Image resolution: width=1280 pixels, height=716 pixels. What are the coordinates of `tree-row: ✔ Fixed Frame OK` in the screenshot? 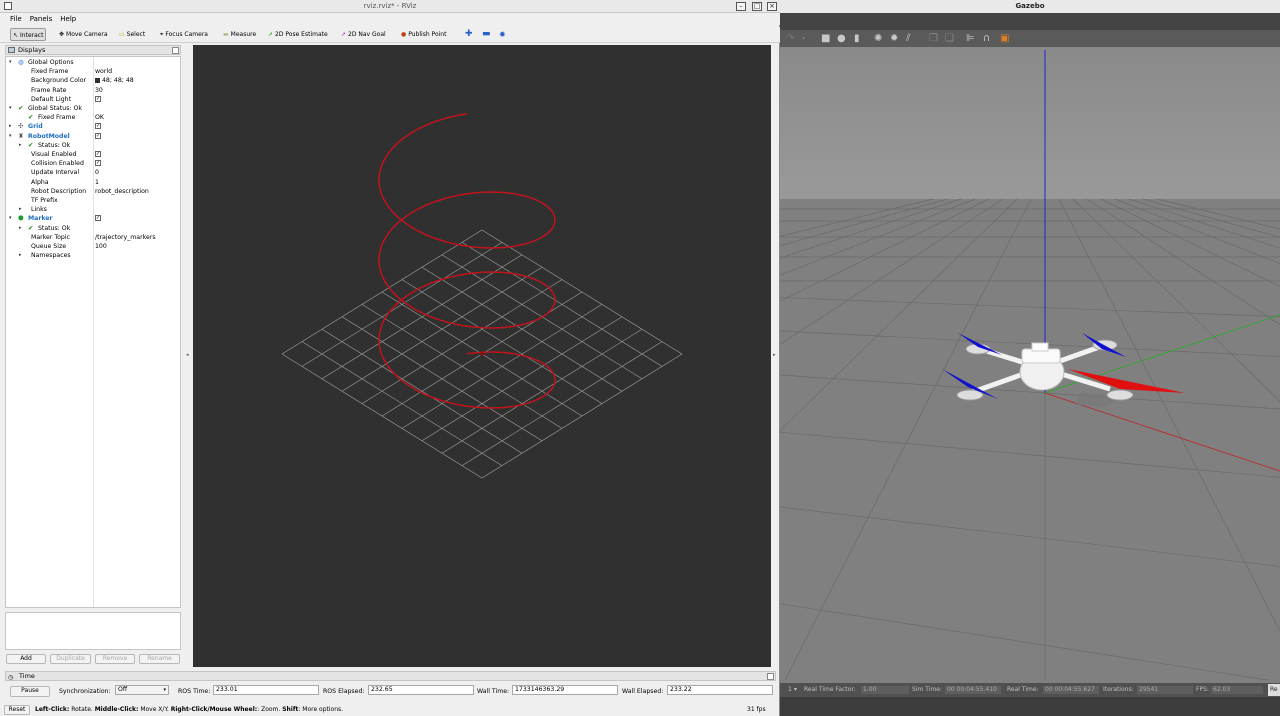 It's located at (93, 117).